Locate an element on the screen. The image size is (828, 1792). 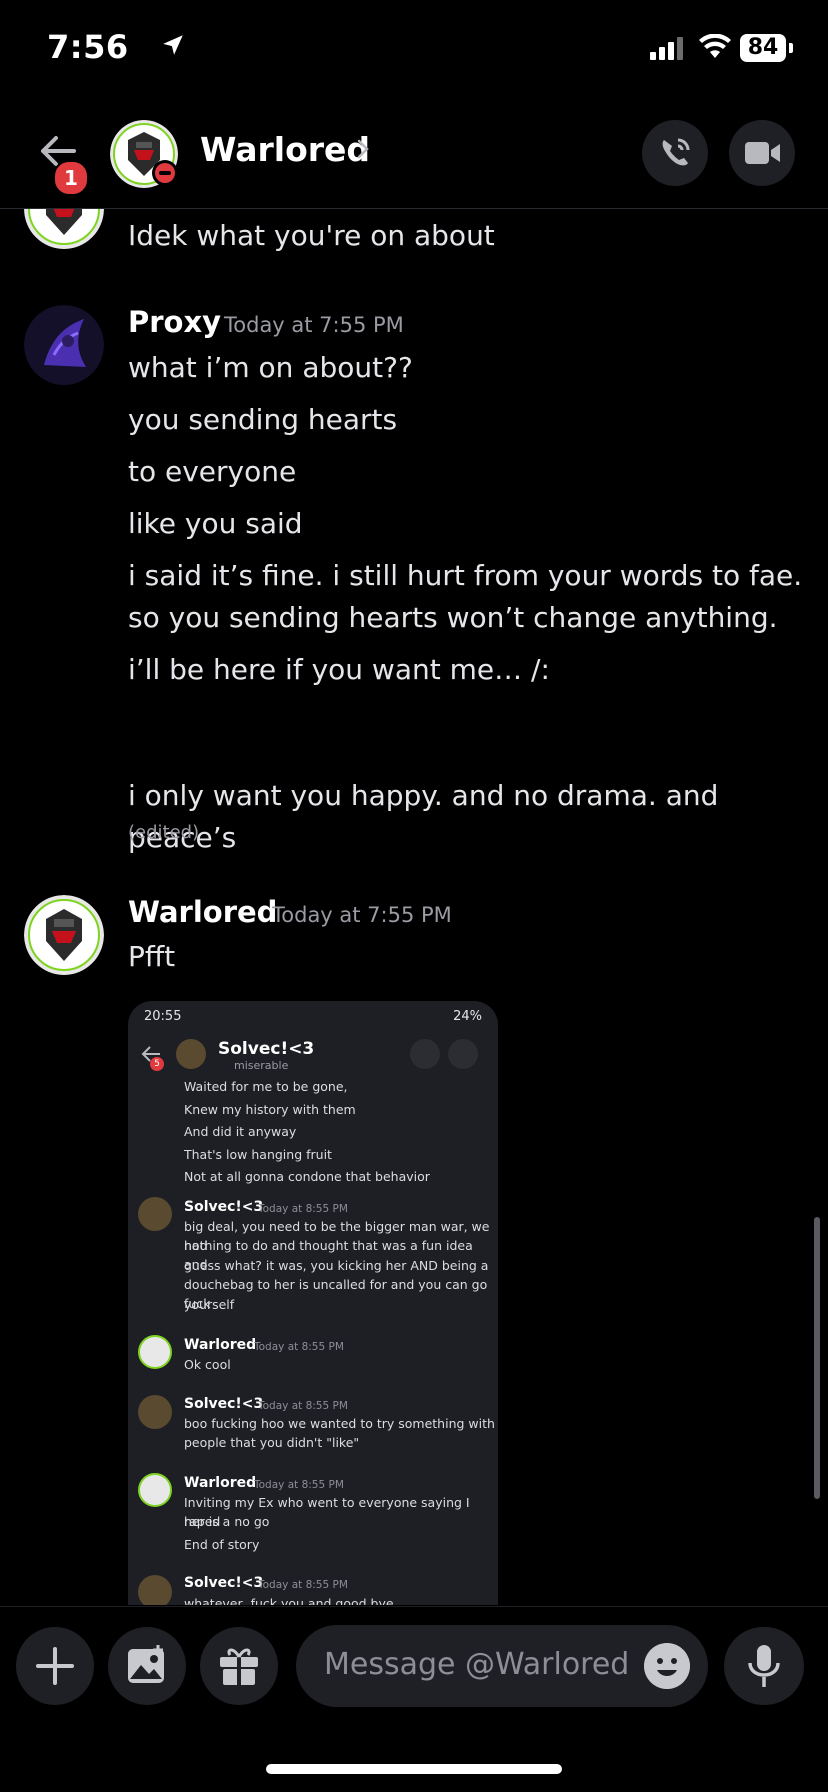
message-text: to everyone is located at coordinates (212, 471).